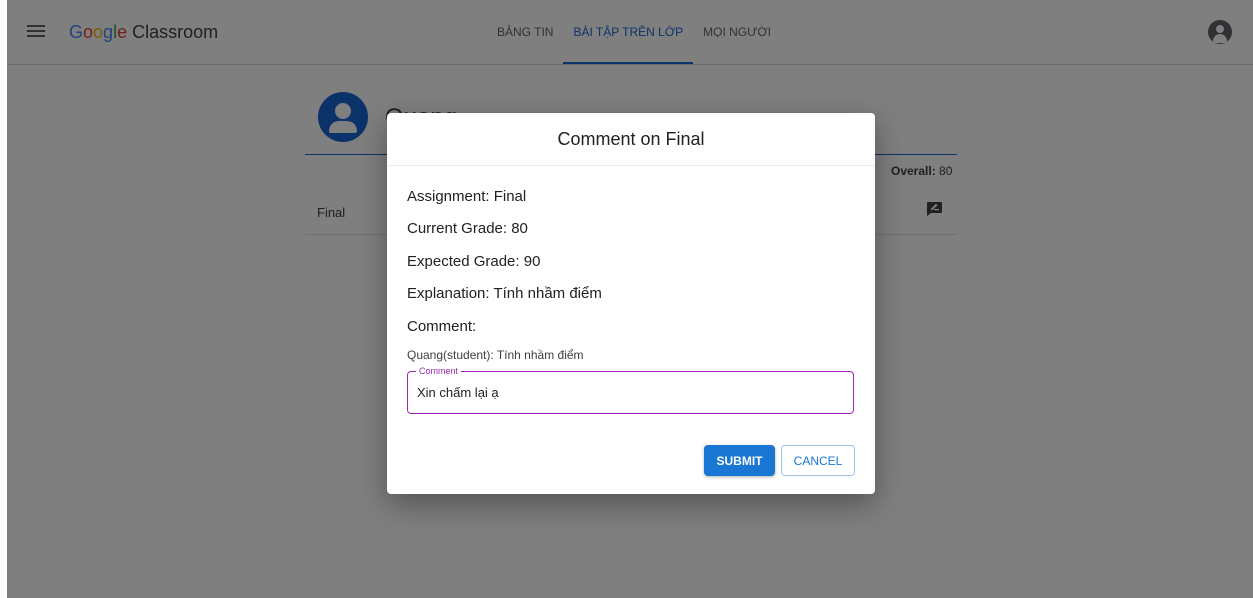  Describe the element at coordinates (739, 460) in the screenshot. I see `submit-button: SUBMIT` at that location.